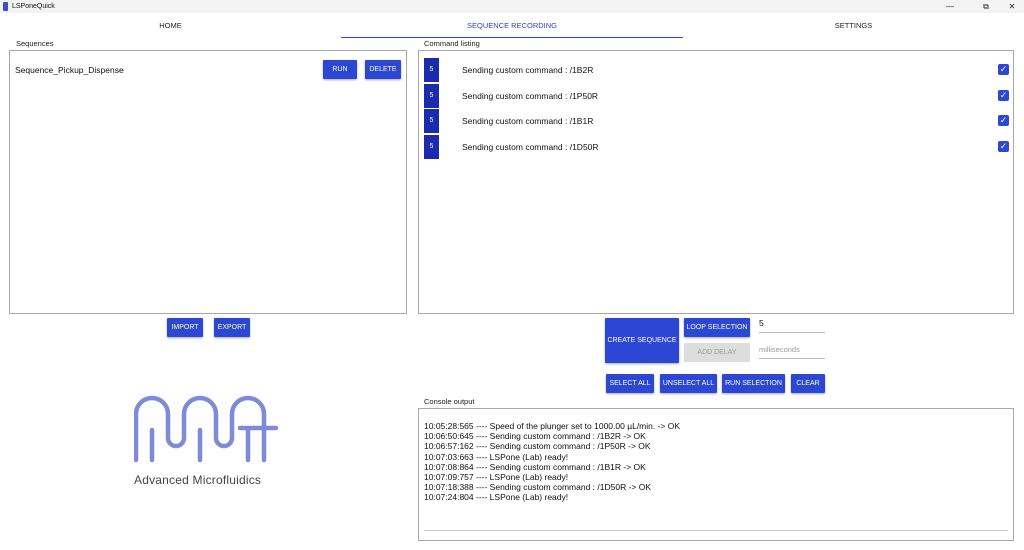 The image size is (1024, 550). Describe the element at coordinates (5, 6) in the screenshot. I see `app-icon` at that location.